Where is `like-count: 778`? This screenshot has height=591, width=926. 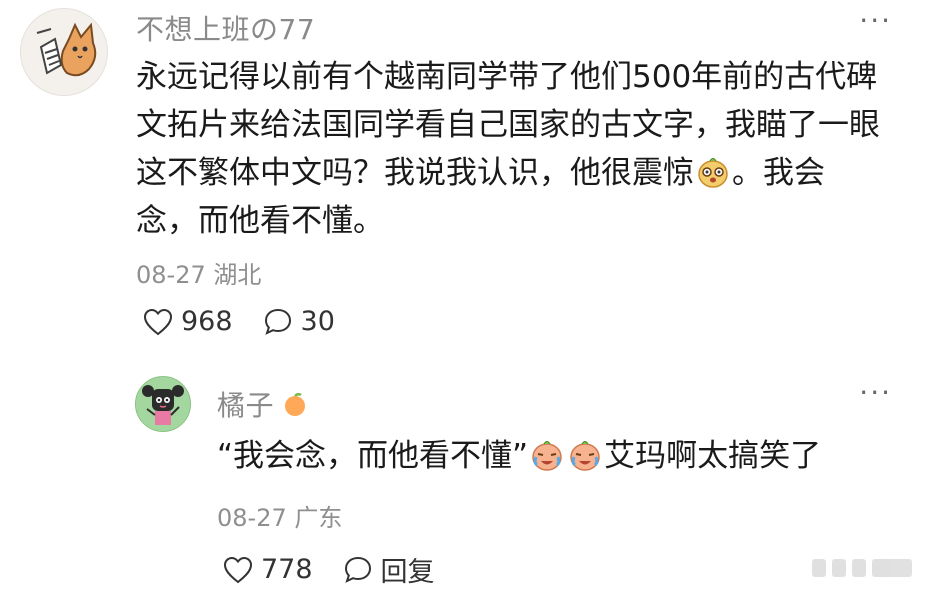
like-count: 778 is located at coordinates (287, 569).